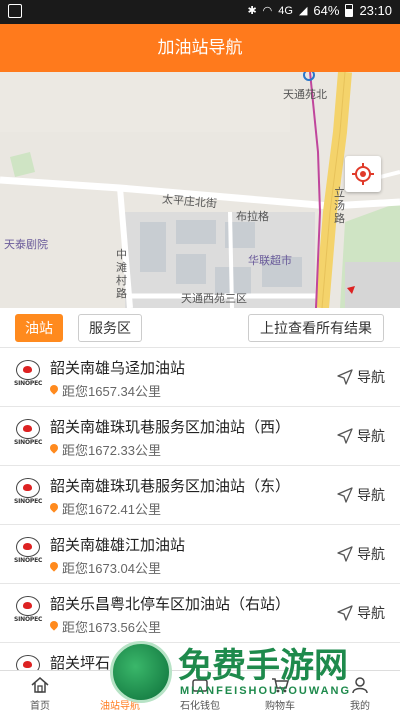  Describe the element at coordinates (200, 12) in the screenshot. I see `status-bar: ✱ ◠ 4G ◢ 64% 23:10` at that location.